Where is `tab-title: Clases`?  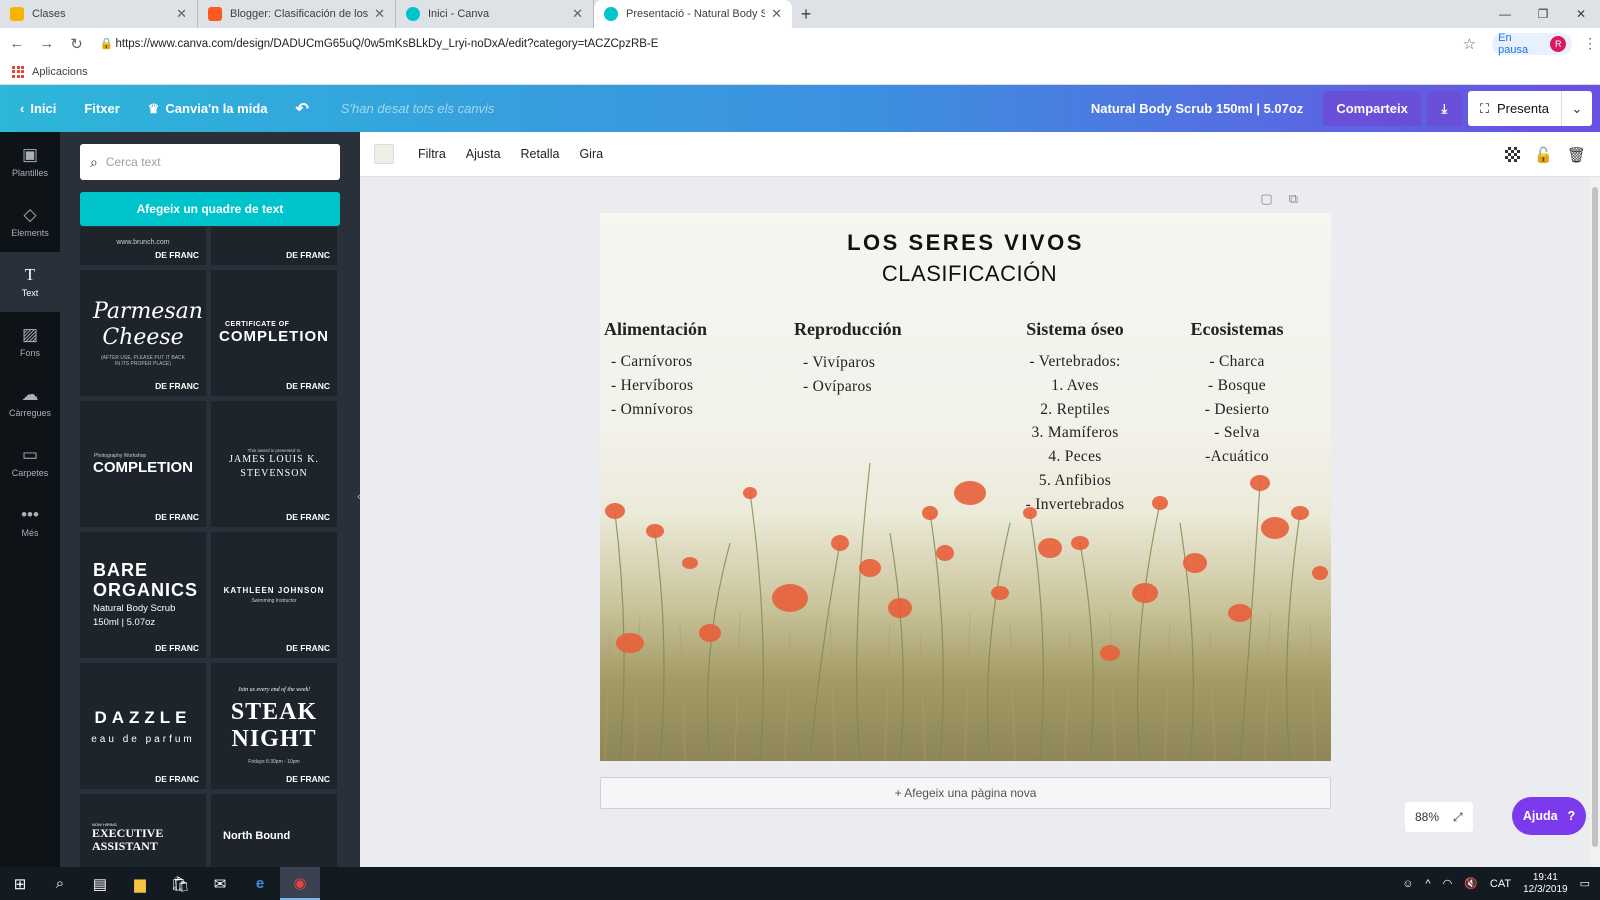
tab-title: Clases is located at coordinates (49, 14).